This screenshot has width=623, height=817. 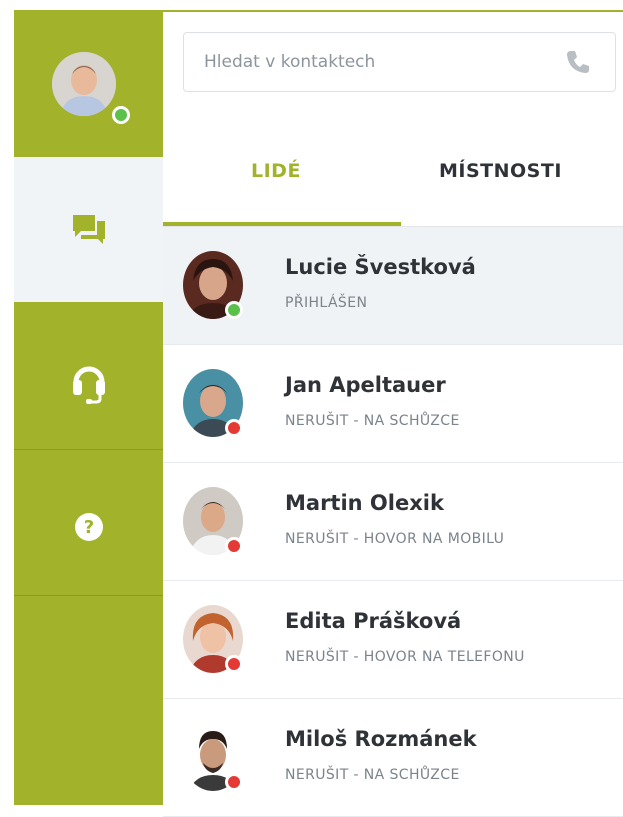 I want to click on contact-row: Martin Olexik NERUŠIT - HOVOR NA MOBILU, so click(x=393, y=522).